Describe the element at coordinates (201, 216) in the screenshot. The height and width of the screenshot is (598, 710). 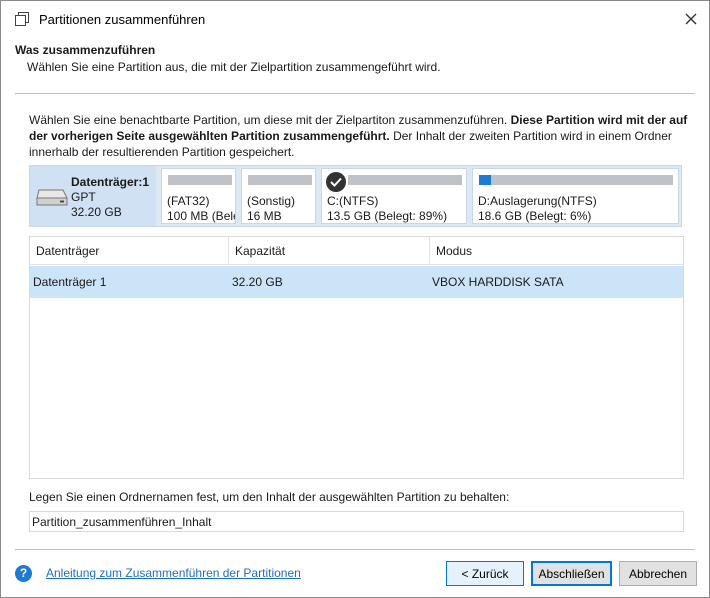
I see `partition-size: 100 MB (Belegt: 31%)` at that location.